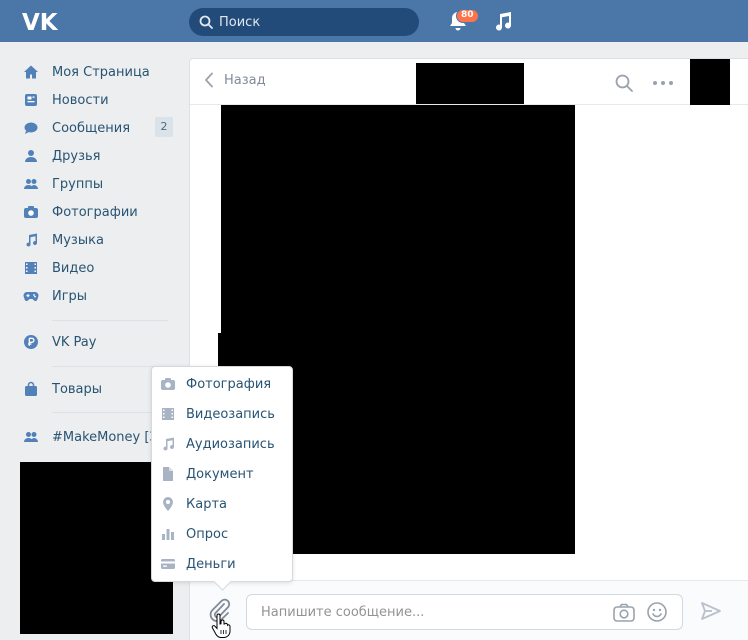 This screenshot has width=748, height=640. I want to click on sidebar-item-groups: Группы, so click(102, 184).